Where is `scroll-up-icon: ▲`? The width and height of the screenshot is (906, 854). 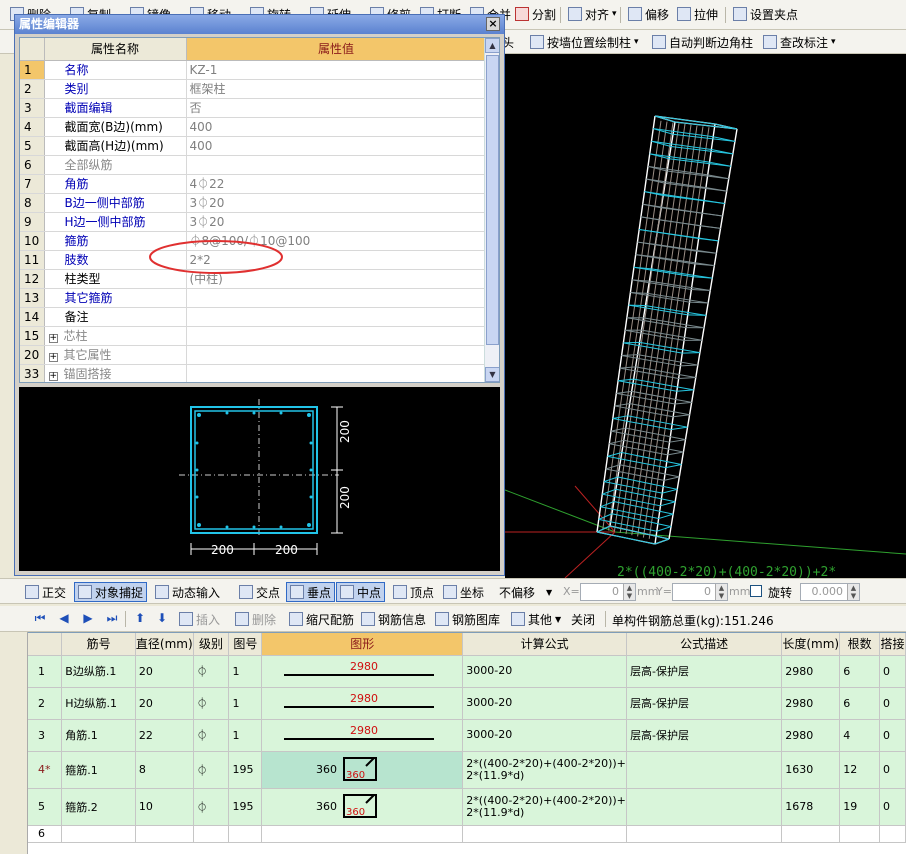 scroll-up-icon: ▲ is located at coordinates (492, 45).